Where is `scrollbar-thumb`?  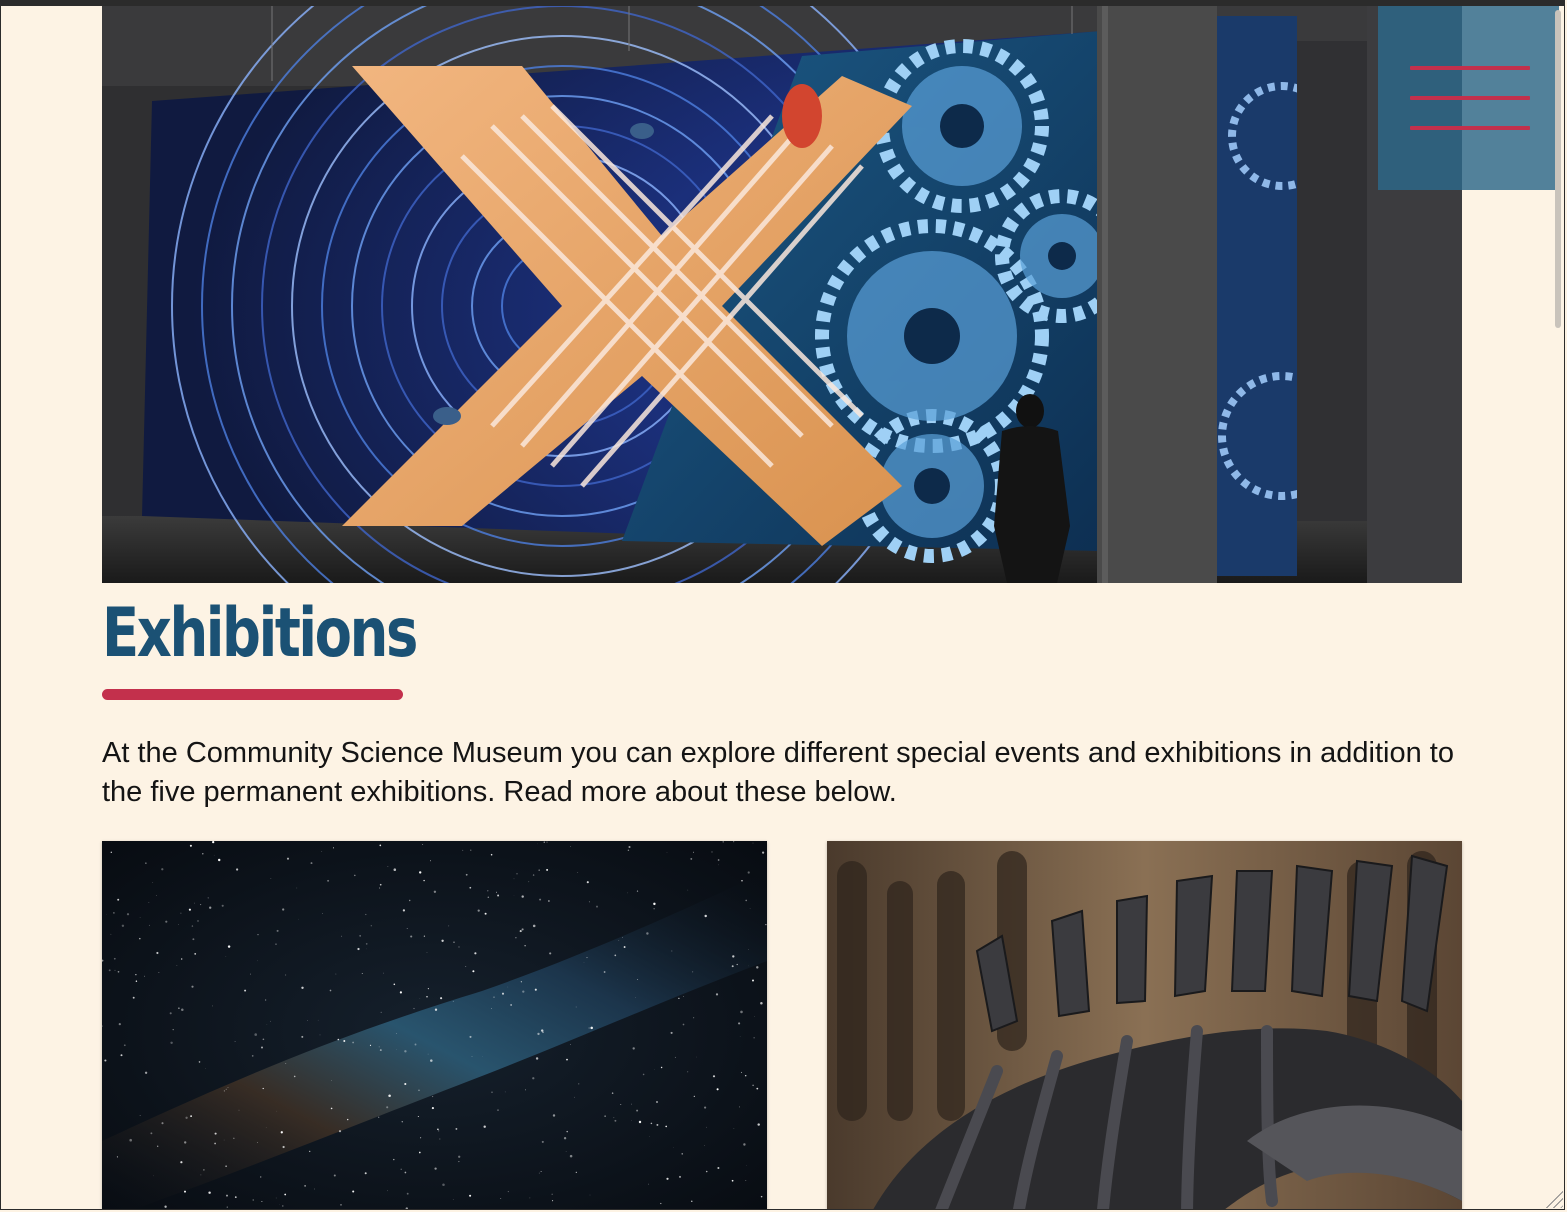
scrollbar-thumb is located at coordinates (1558, 169).